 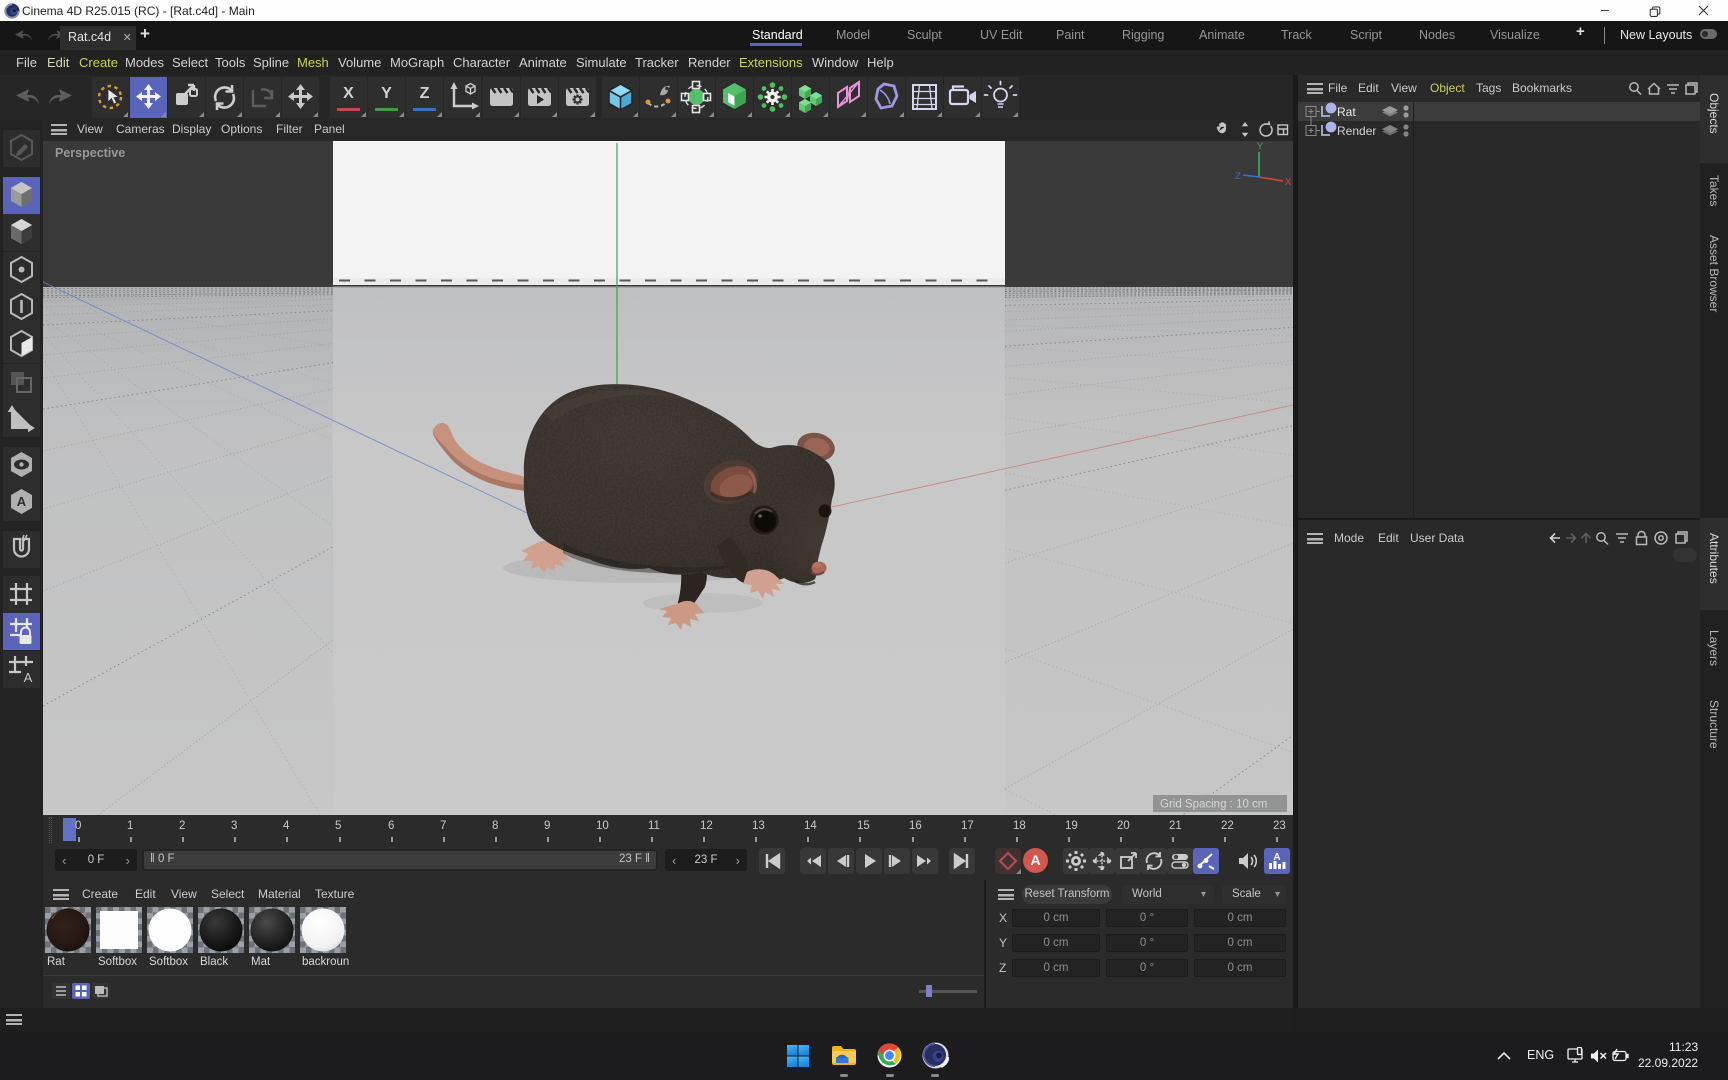 I want to click on svg-text: Z, so click(x=1238, y=176).